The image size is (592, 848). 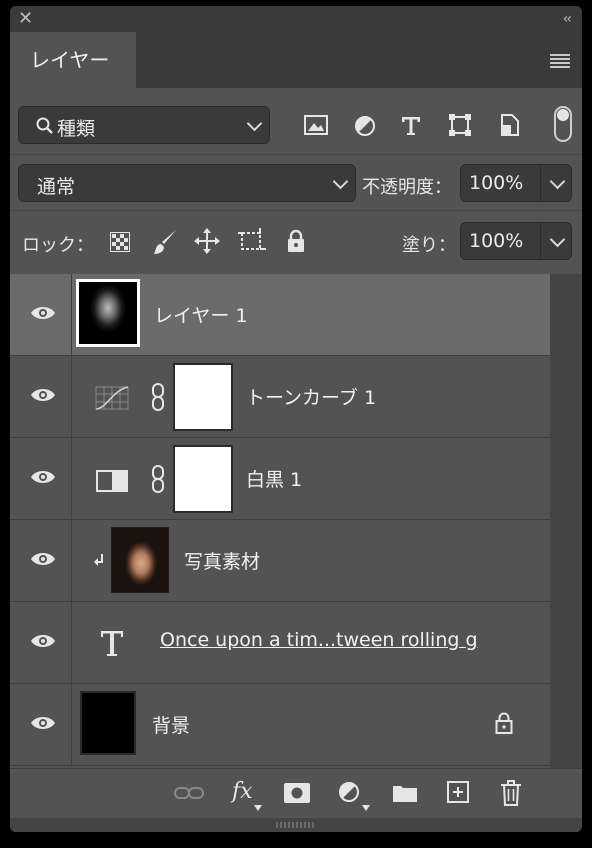 I want to click on fx-icon: fx, so click(x=242, y=791).